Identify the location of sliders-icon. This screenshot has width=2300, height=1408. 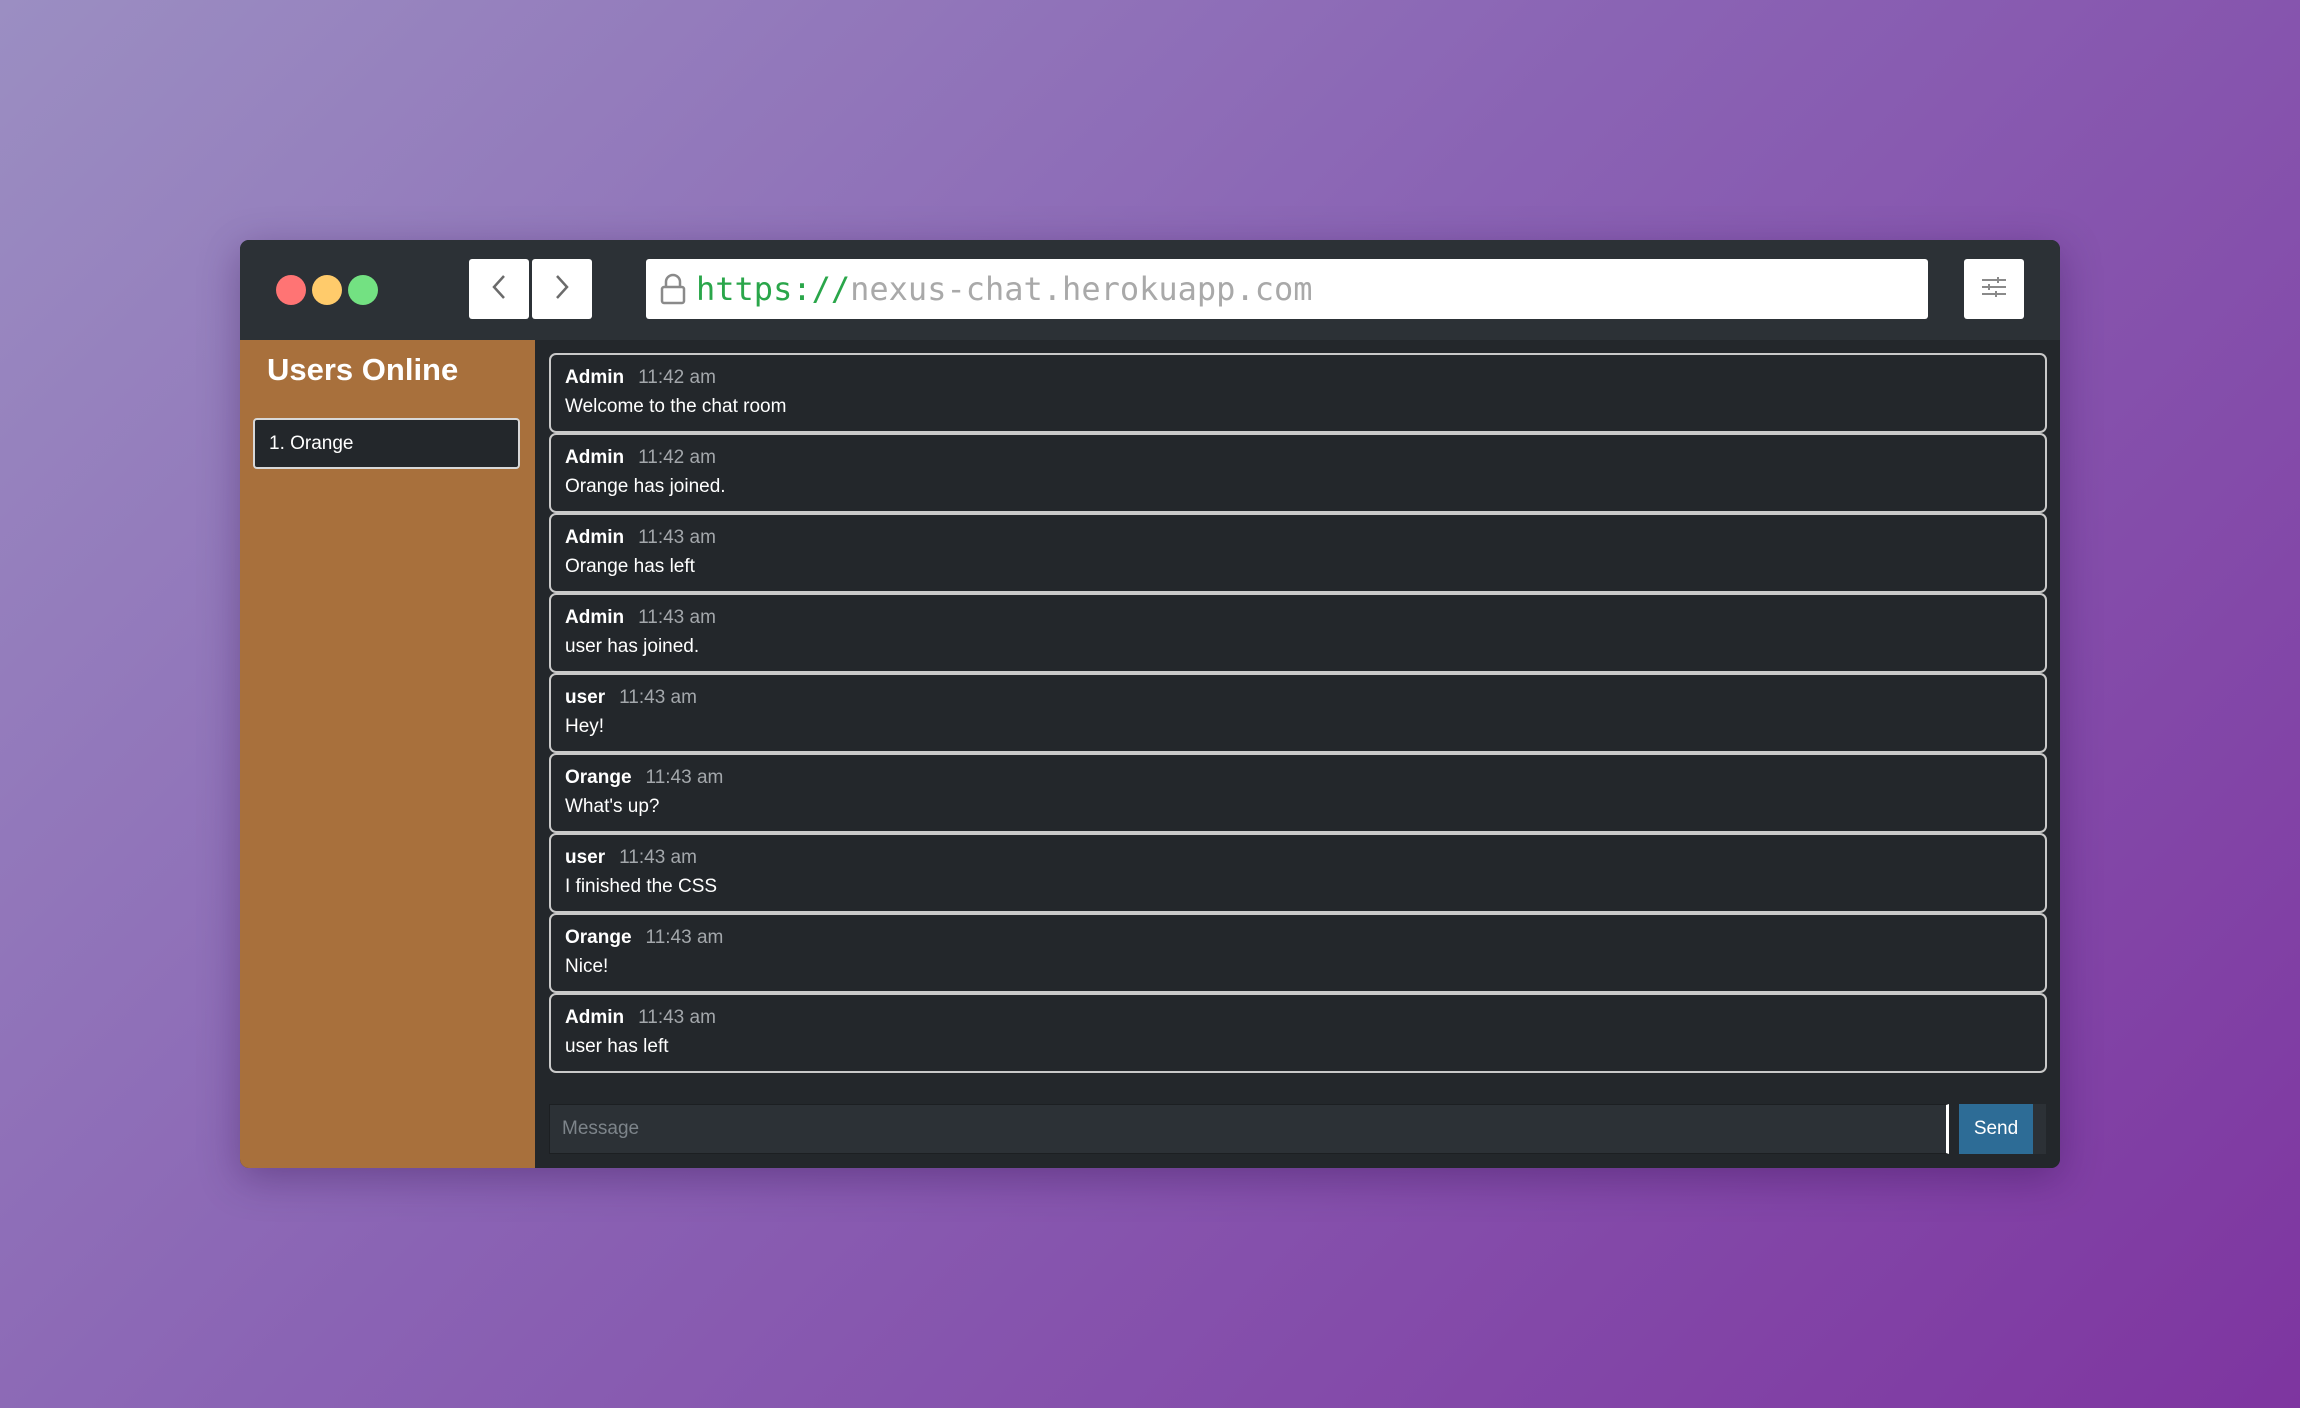
(1994, 289).